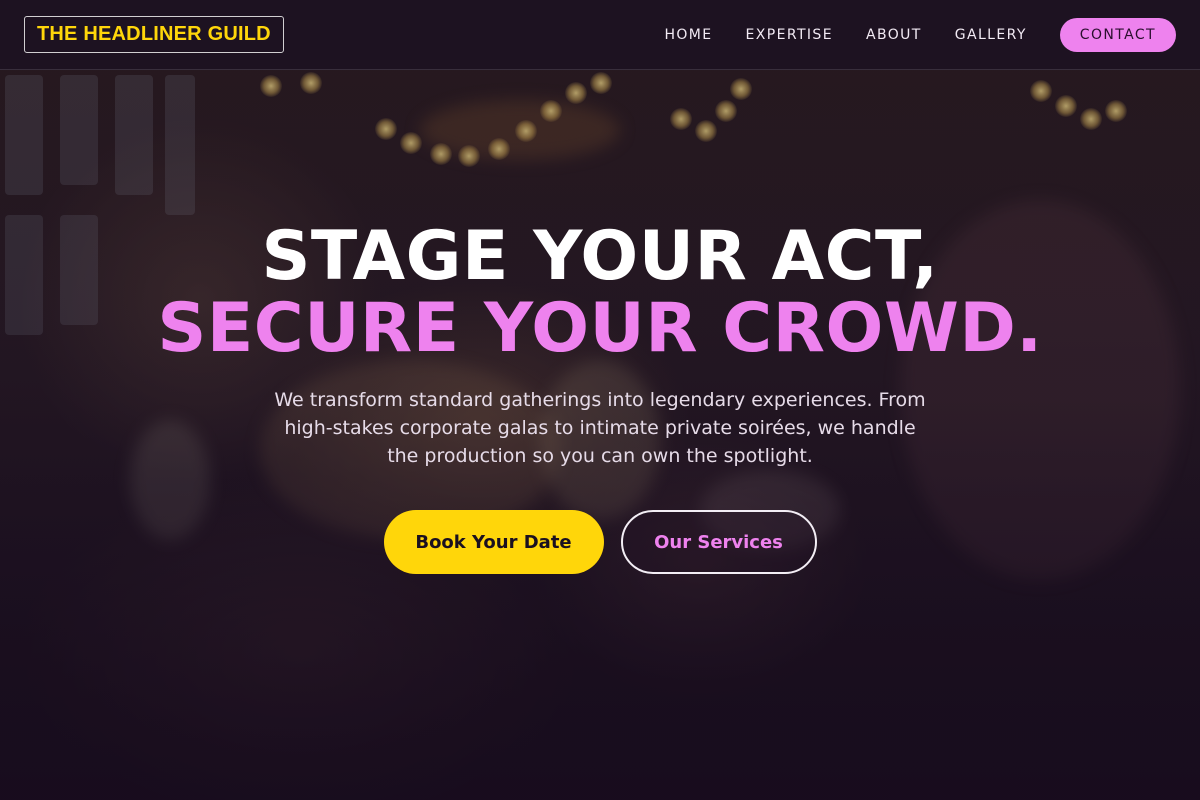  What do you see at coordinates (154, 34) in the screenshot?
I see `brand-logo: THE HEADLINER GUILD` at bounding box center [154, 34].